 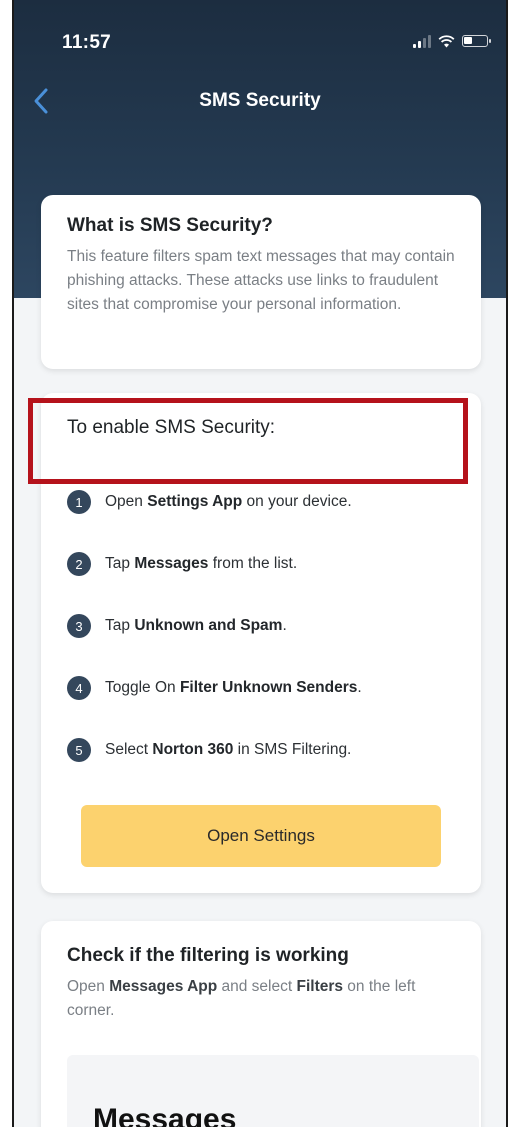 What do you see at coordinates (79, 750) in the screenshot?
I see `step-number-badge: 5` at bounding box center [79, 750].